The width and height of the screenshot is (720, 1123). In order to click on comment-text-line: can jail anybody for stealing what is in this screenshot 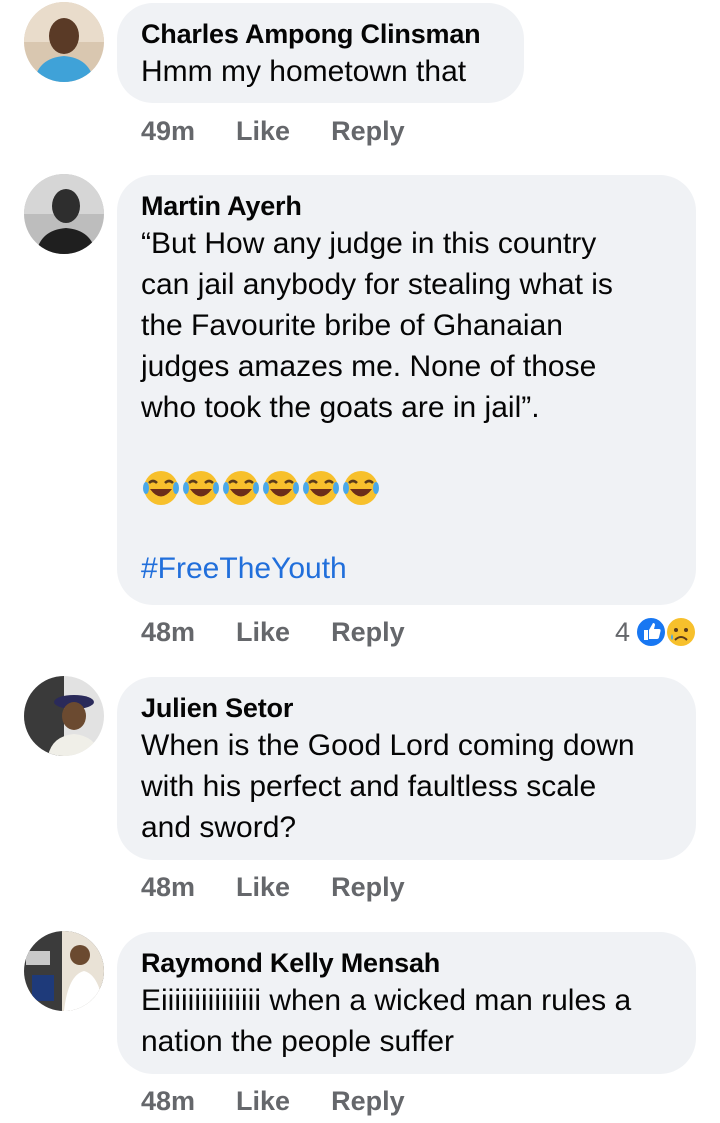, I will do `click(377, 284)`.